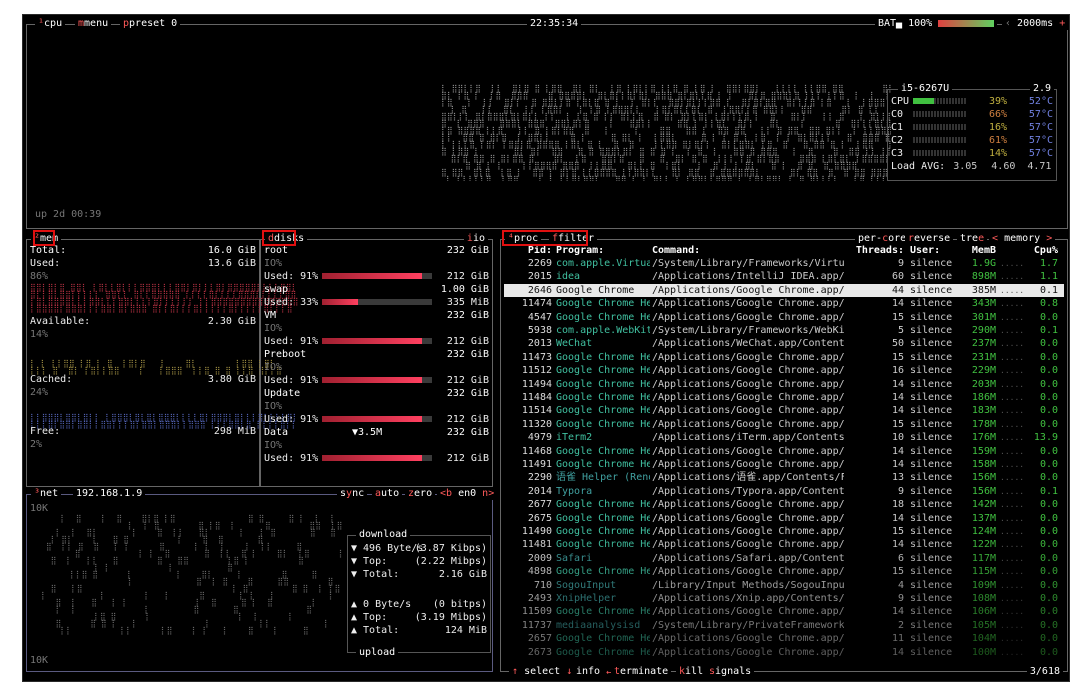 Image resolution: width=1080 pixels, height=696 pixels. Describe the element at coordinates (420, 494) in the screenshot. I see `net-zero-toggle: zero` at that location.